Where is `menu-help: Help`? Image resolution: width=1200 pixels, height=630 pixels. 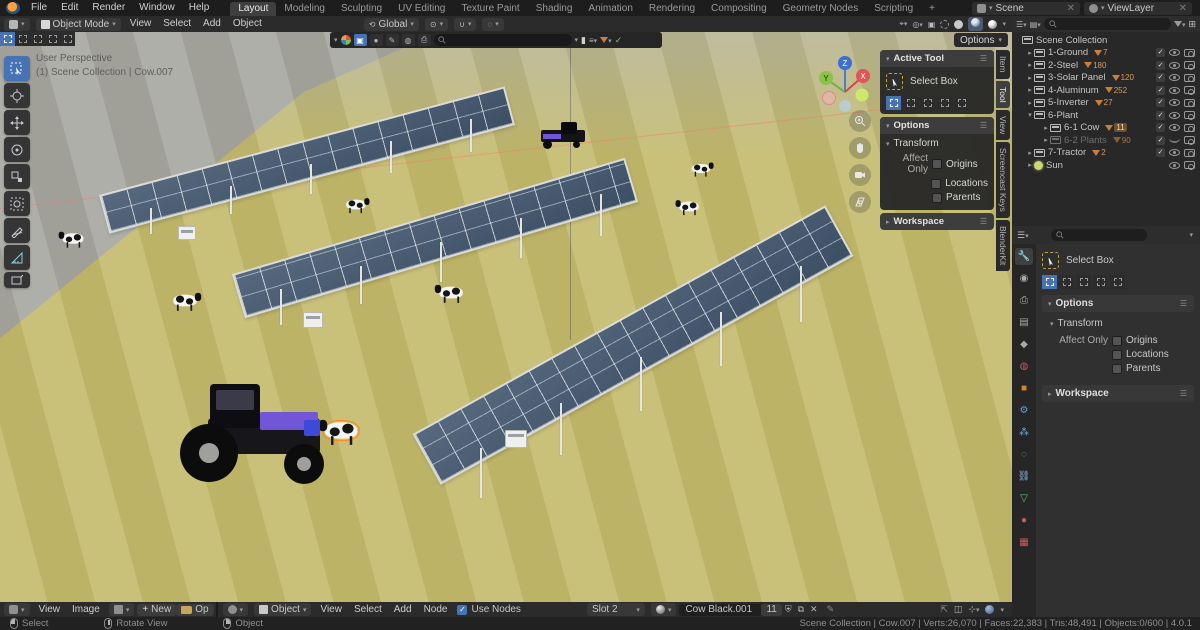 menu-help: Help is located at coordinates (199, 8).